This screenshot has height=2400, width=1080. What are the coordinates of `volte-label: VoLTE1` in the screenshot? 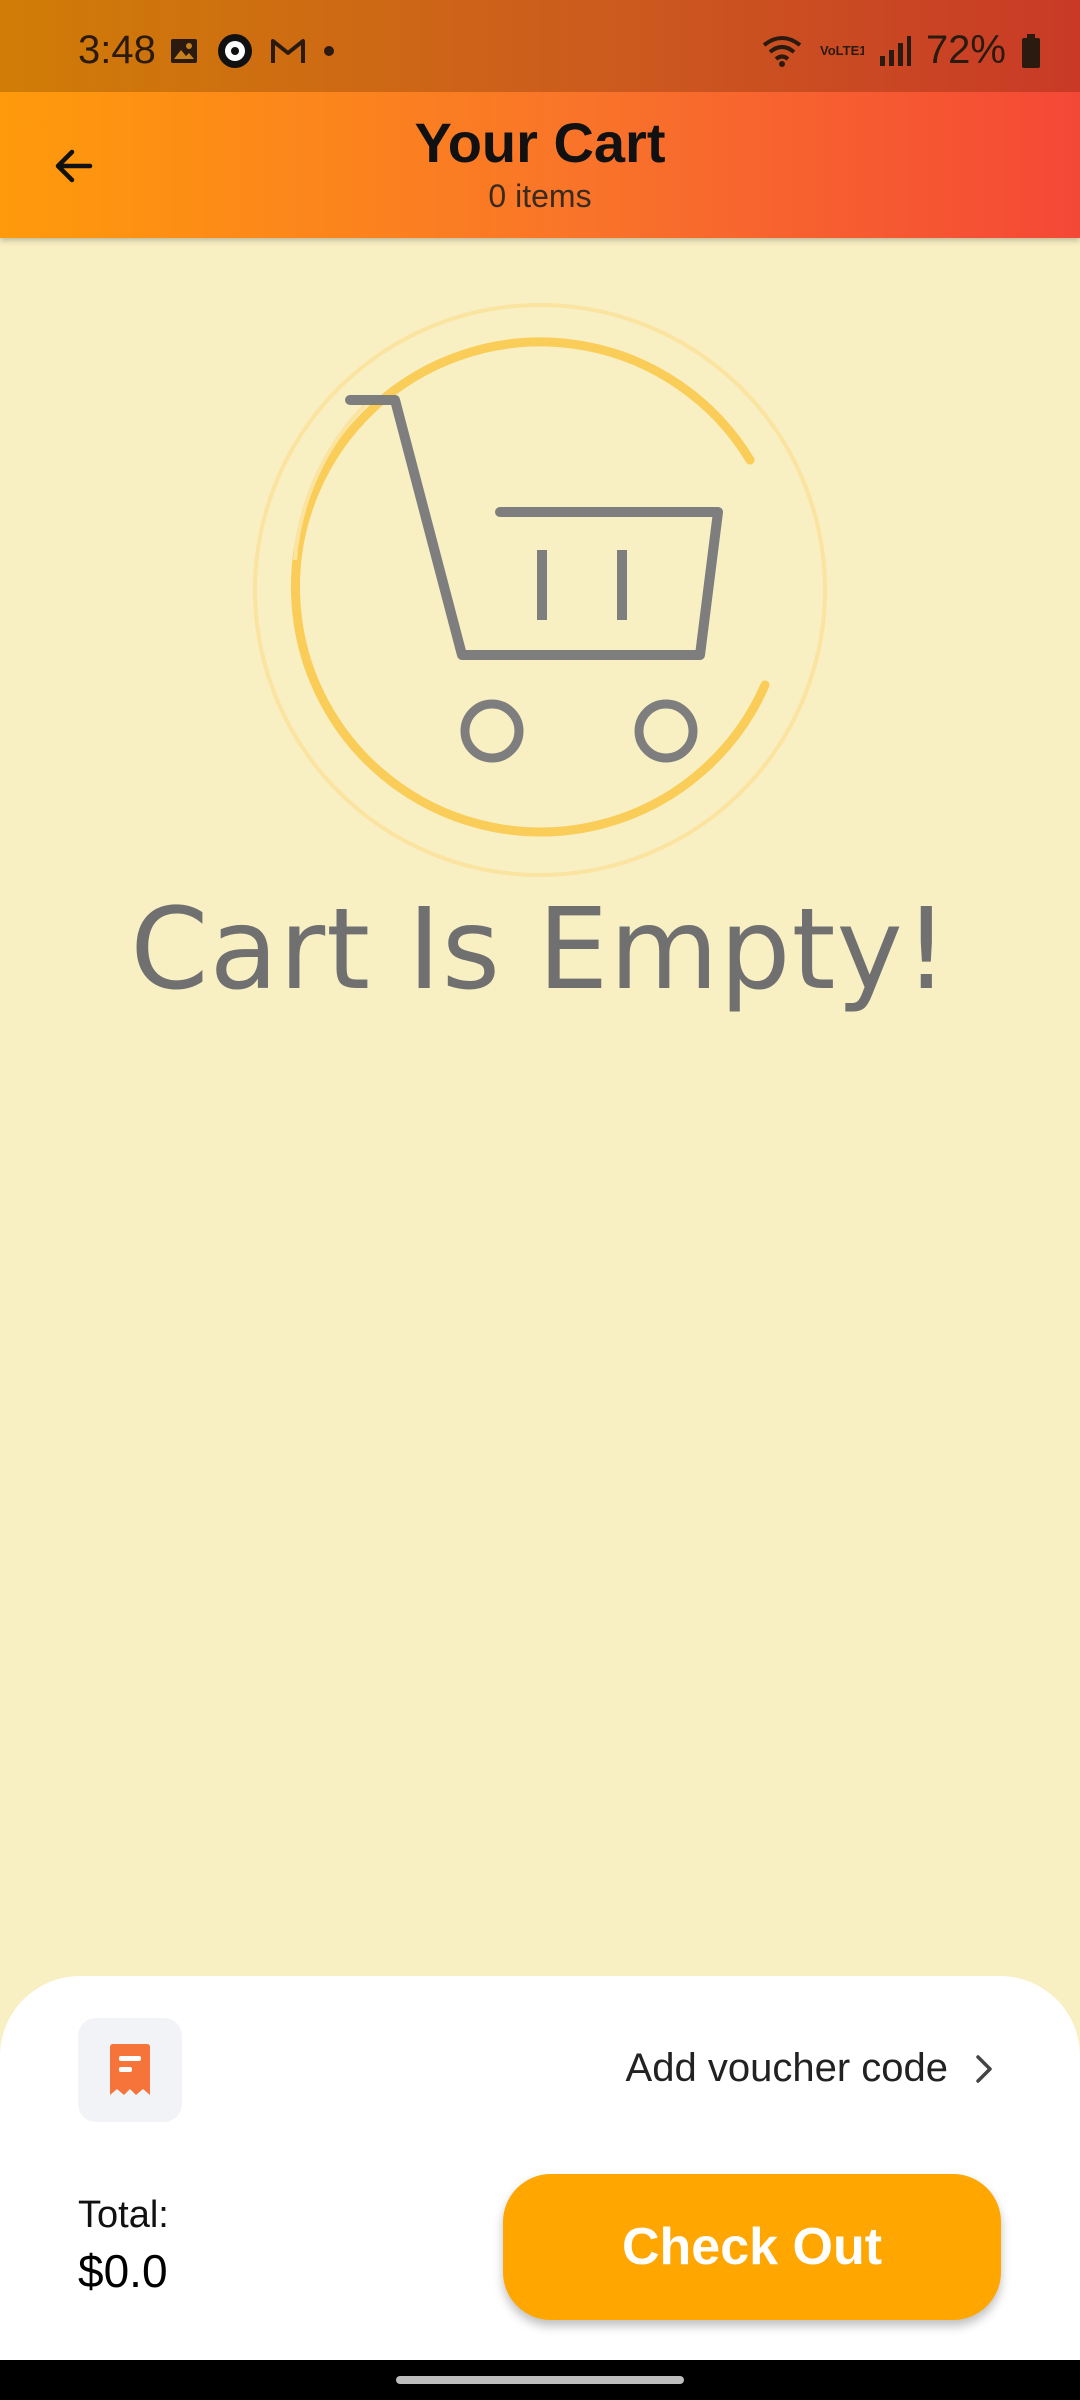 It's located at (842, 50).